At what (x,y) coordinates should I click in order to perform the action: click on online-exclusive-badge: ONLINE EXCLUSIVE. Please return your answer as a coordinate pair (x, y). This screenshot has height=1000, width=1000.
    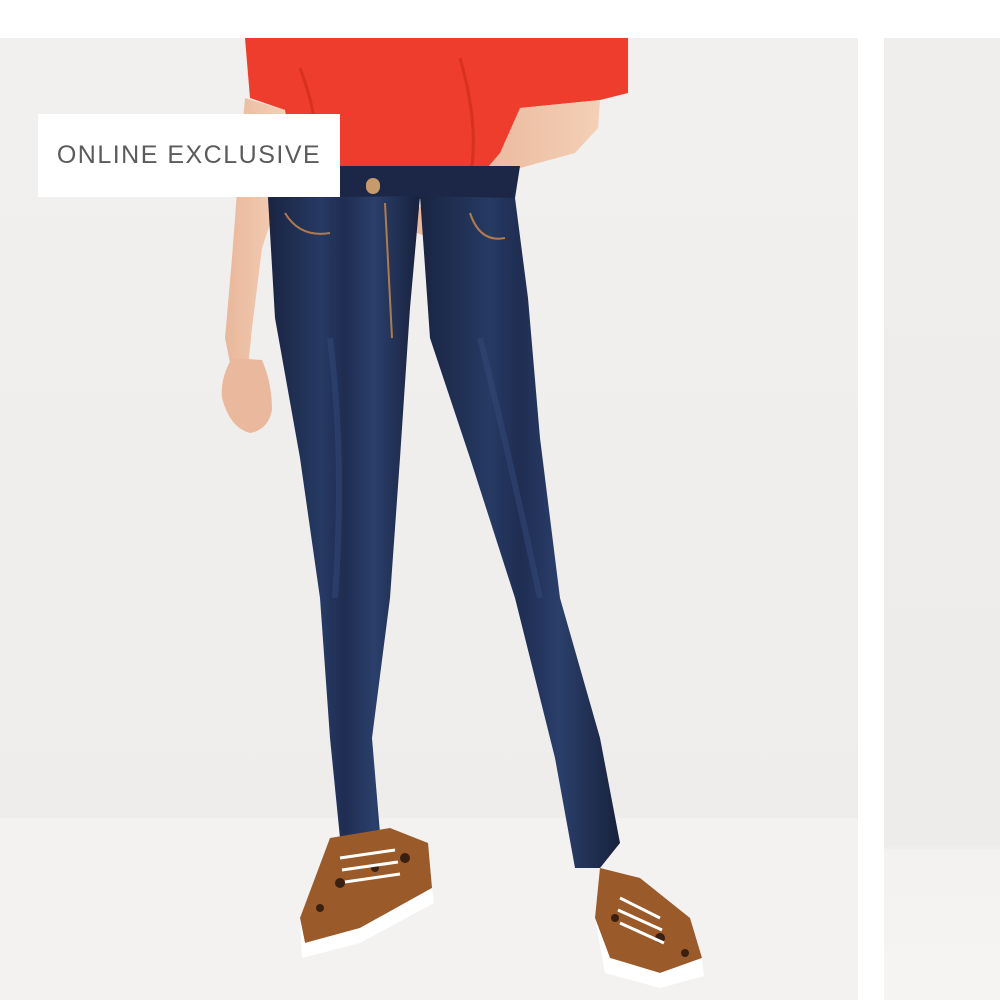
    Looking at the image, I should click on (189, 155).